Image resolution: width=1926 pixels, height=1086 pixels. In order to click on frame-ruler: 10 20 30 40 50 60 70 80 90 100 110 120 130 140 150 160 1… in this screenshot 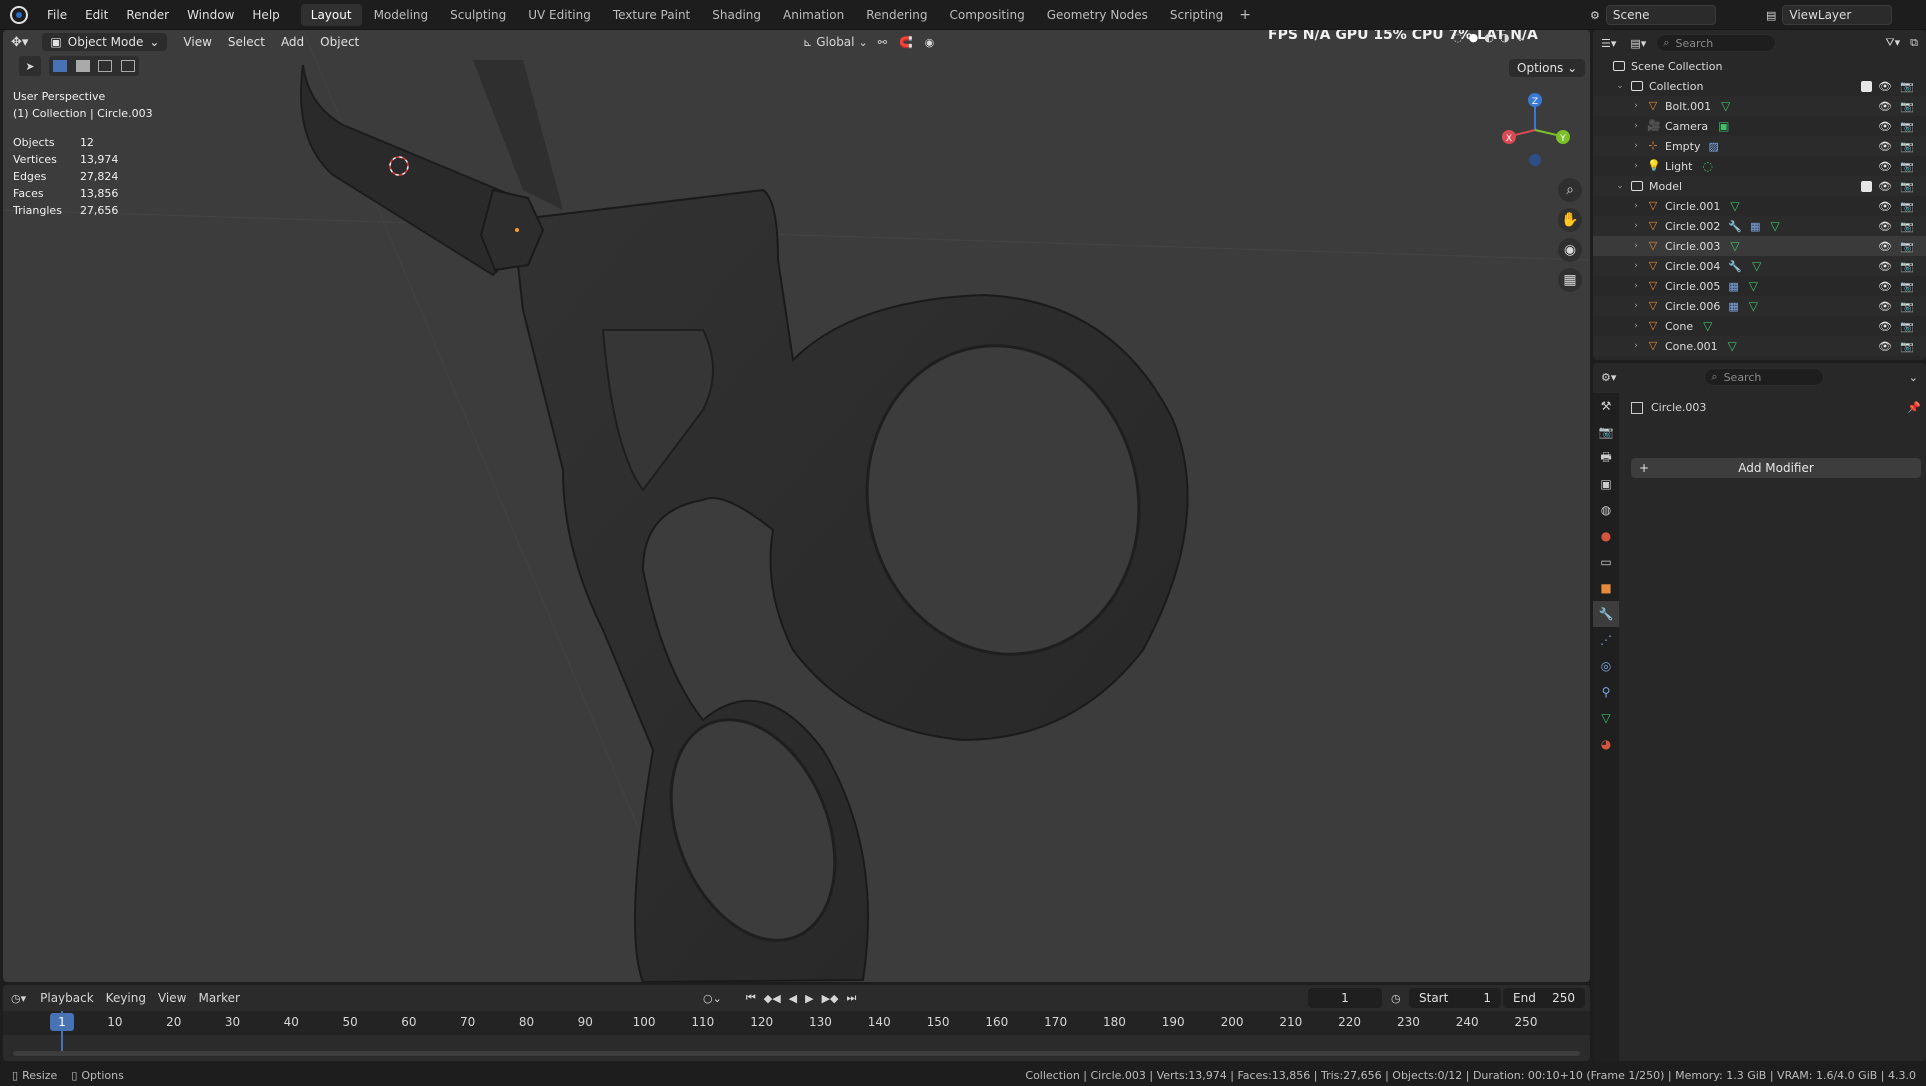, I will do `click(796, 1023)`.